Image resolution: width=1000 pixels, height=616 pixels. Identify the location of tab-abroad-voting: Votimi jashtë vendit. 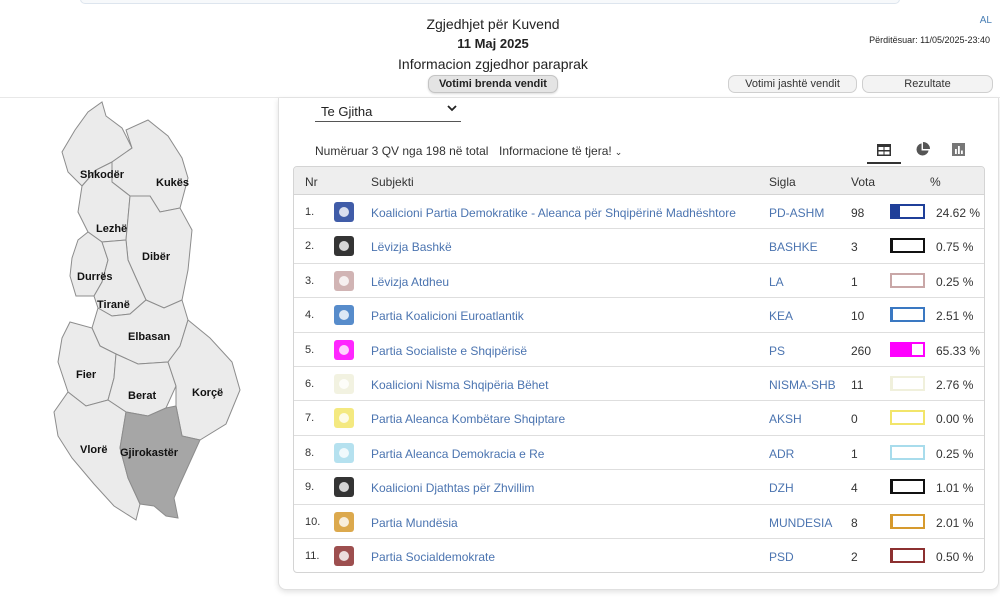
(792, 84).